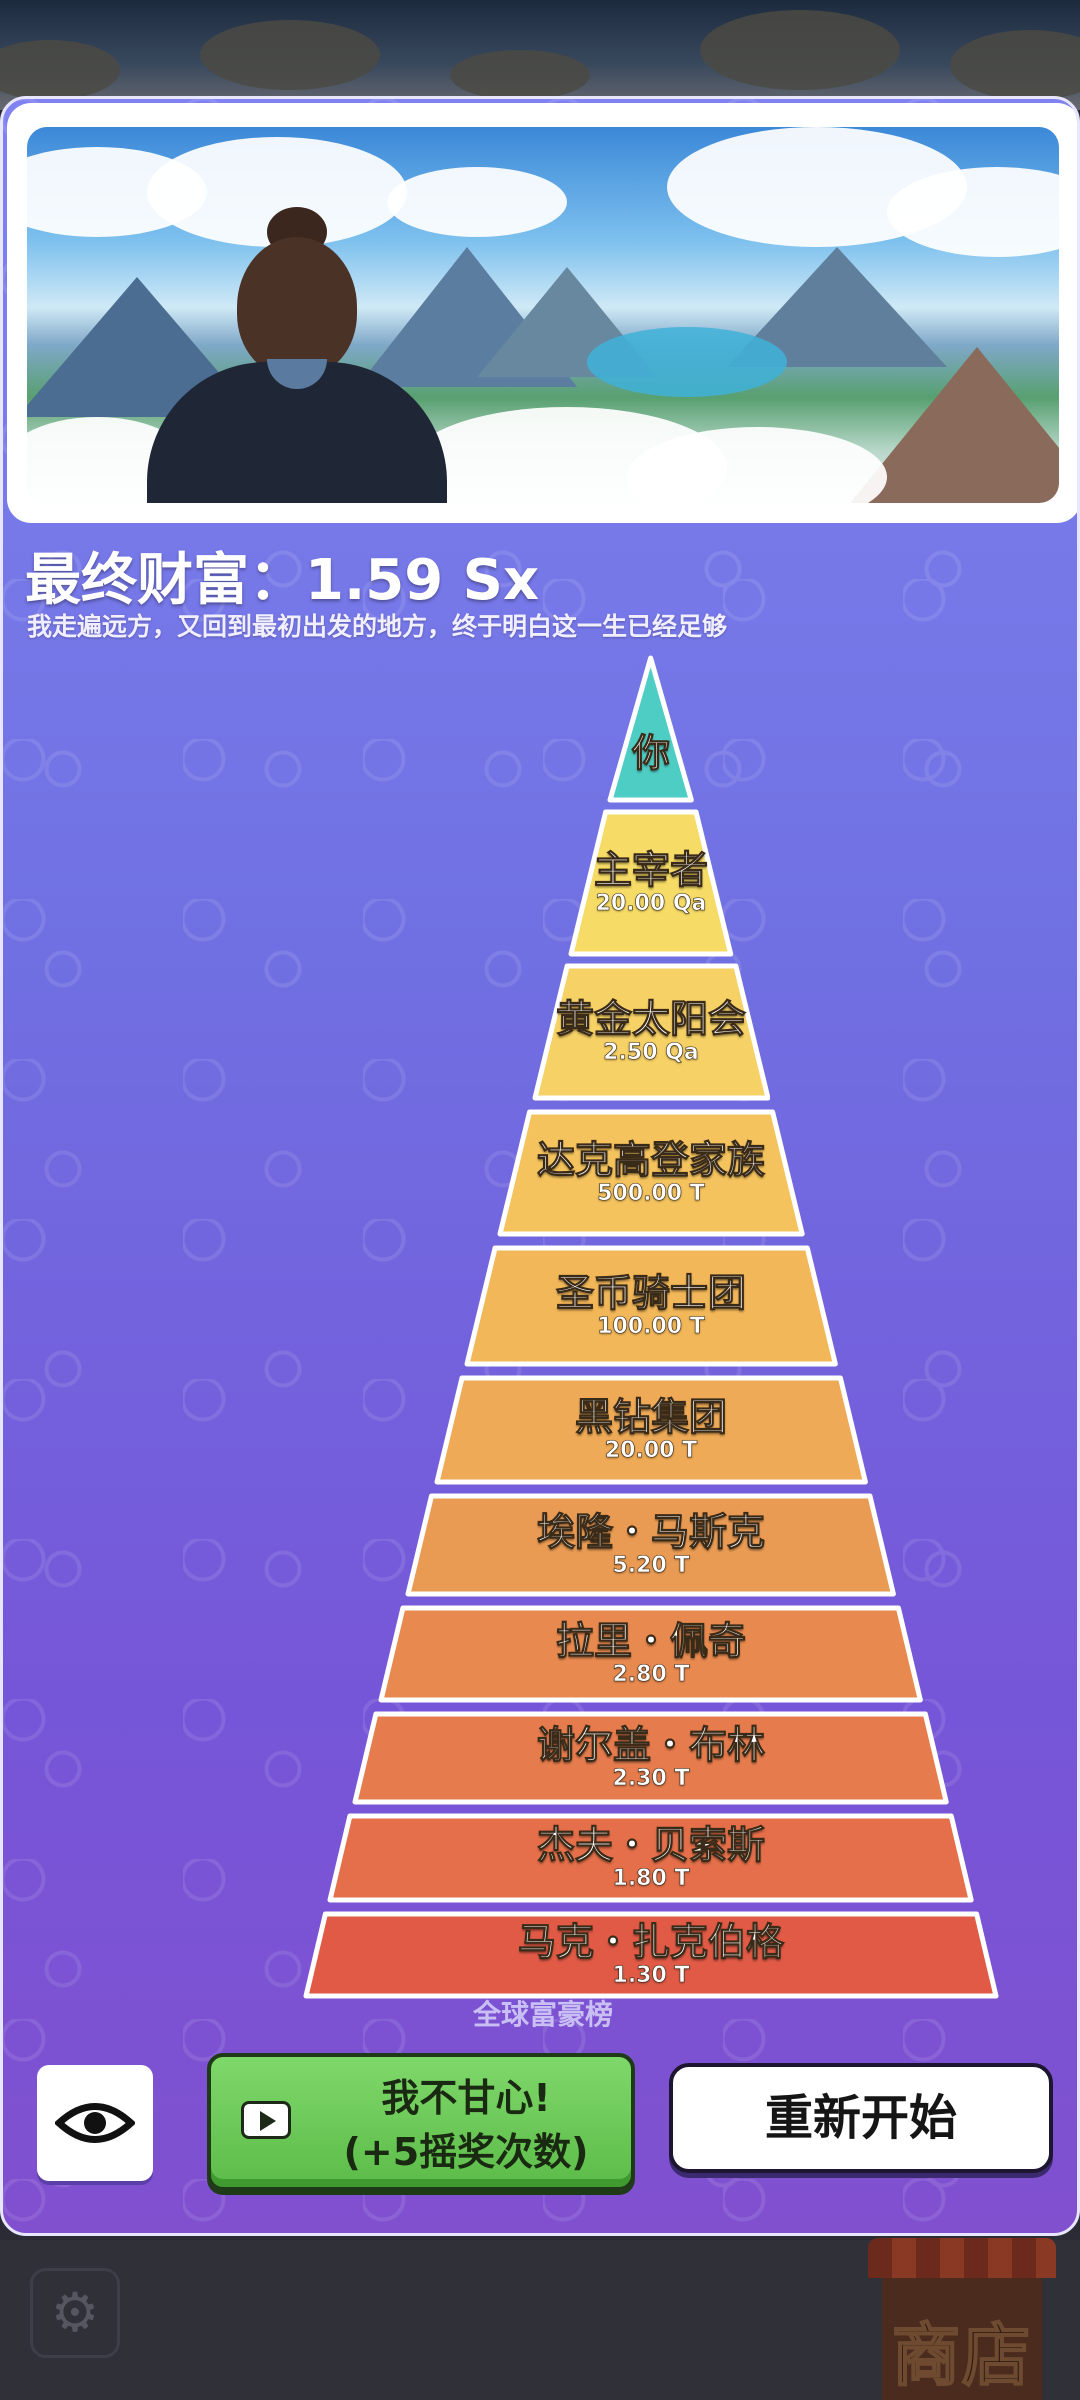 Image resolution: width=1080 pixels, height=2400 pixels. I want to click on pyramid-tier: 黄金太阳会 2.50 Qa, so click(651, 1032).